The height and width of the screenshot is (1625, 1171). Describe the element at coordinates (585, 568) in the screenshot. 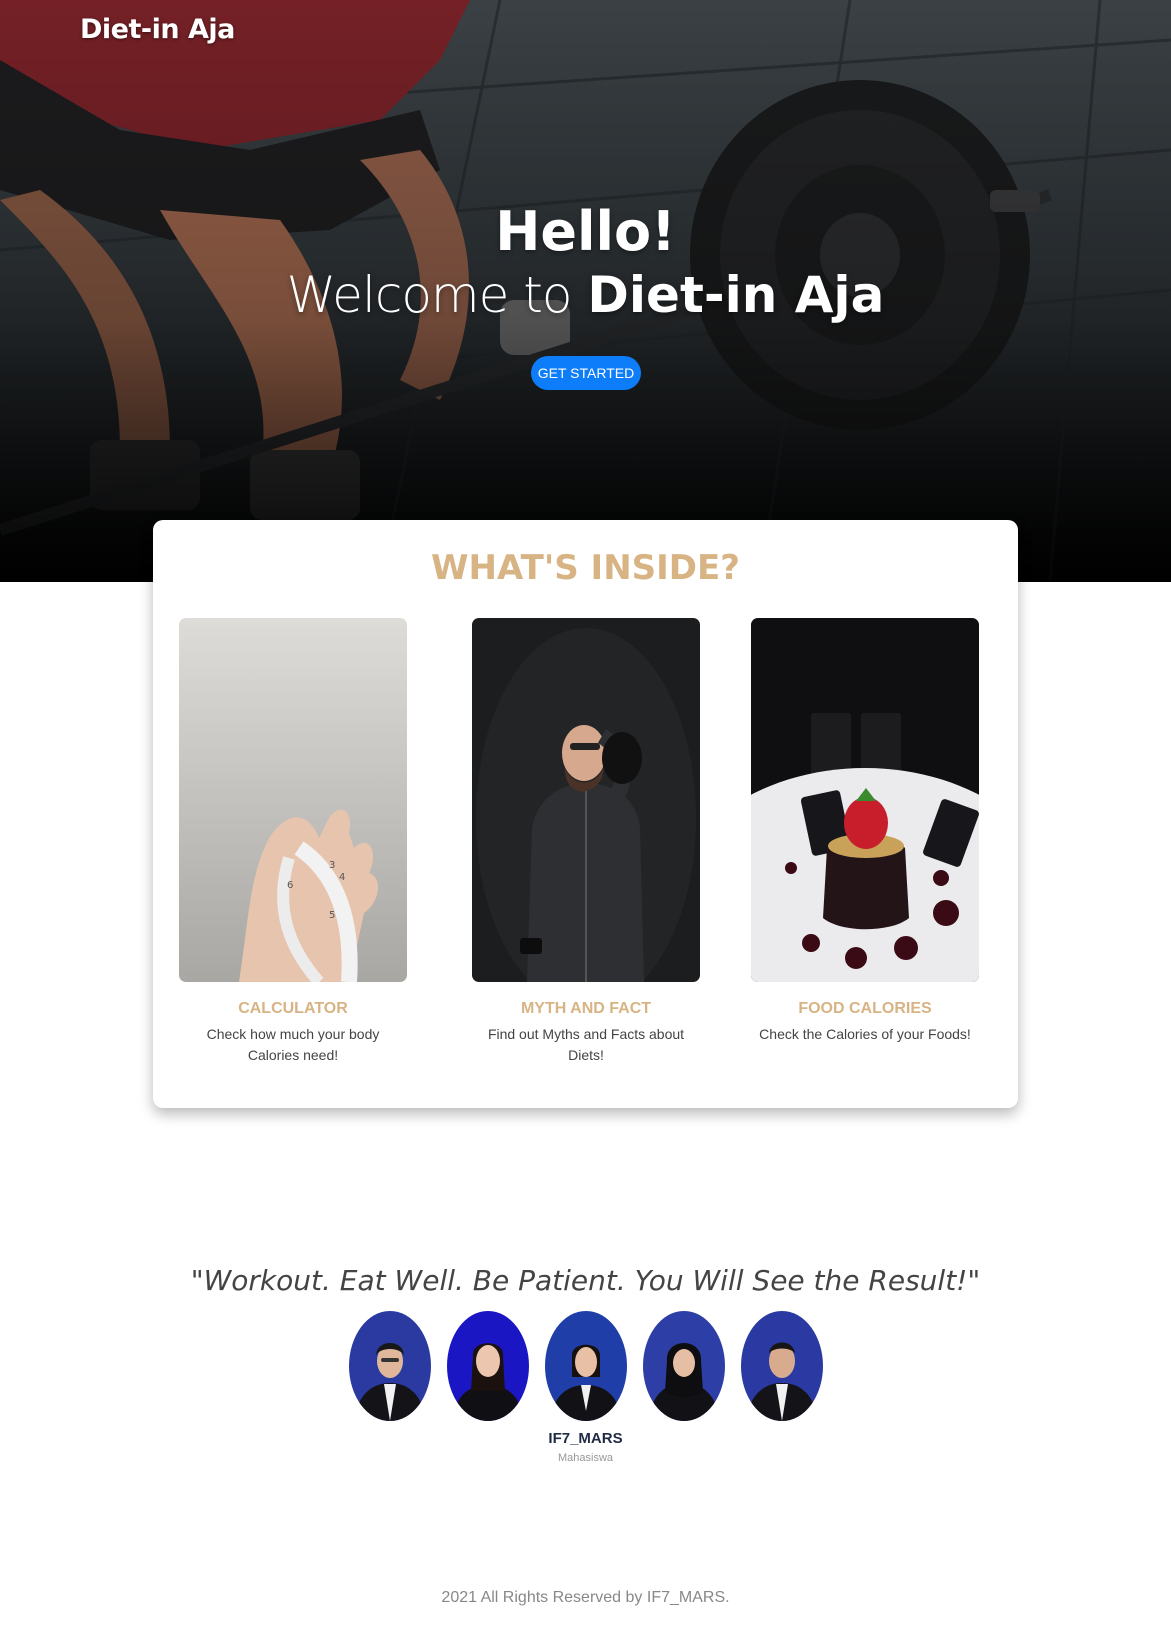

I see `section-title: WHAT'S INSIDE?` at that location.